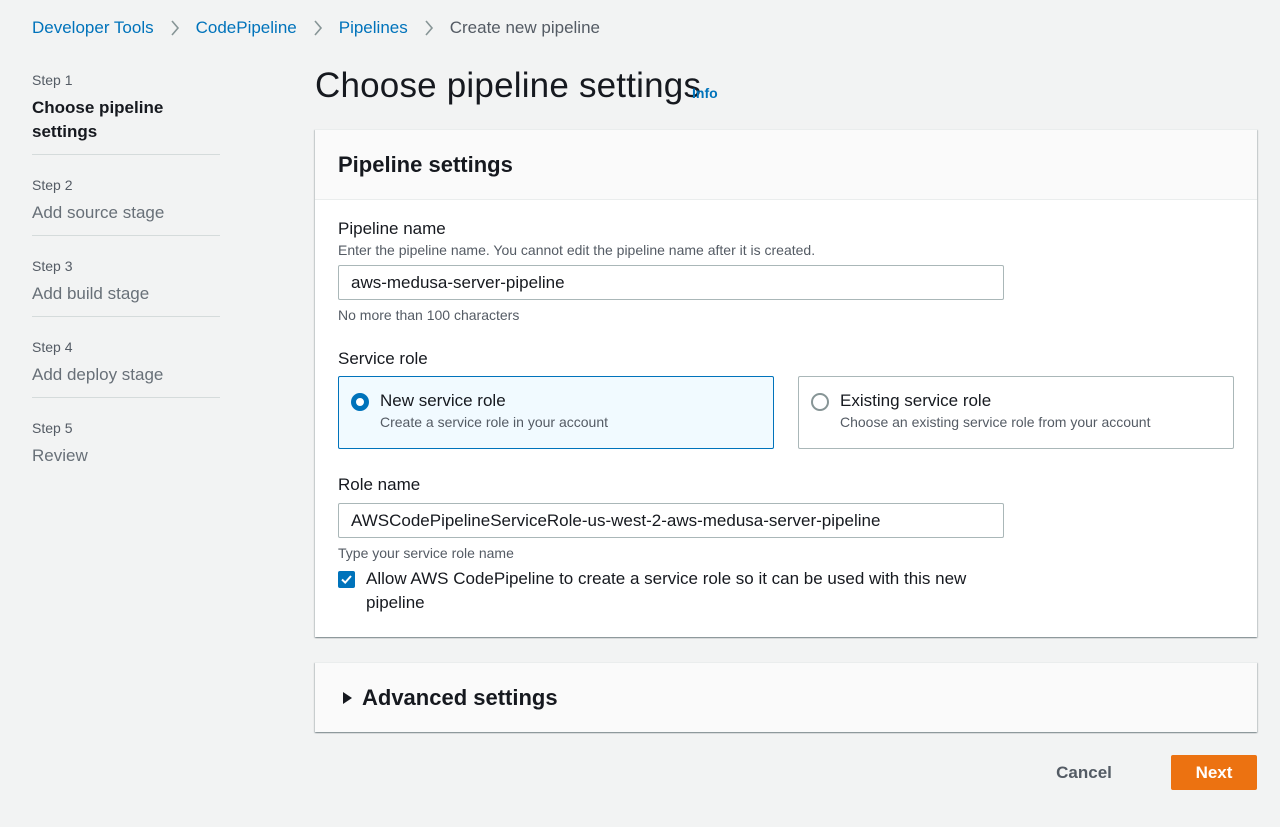 The image size is (1280, 827). What do you see at coordinates (52, 80) in the screenshot?
I see `step-number: Step 1` at bounding box center [52, 80].